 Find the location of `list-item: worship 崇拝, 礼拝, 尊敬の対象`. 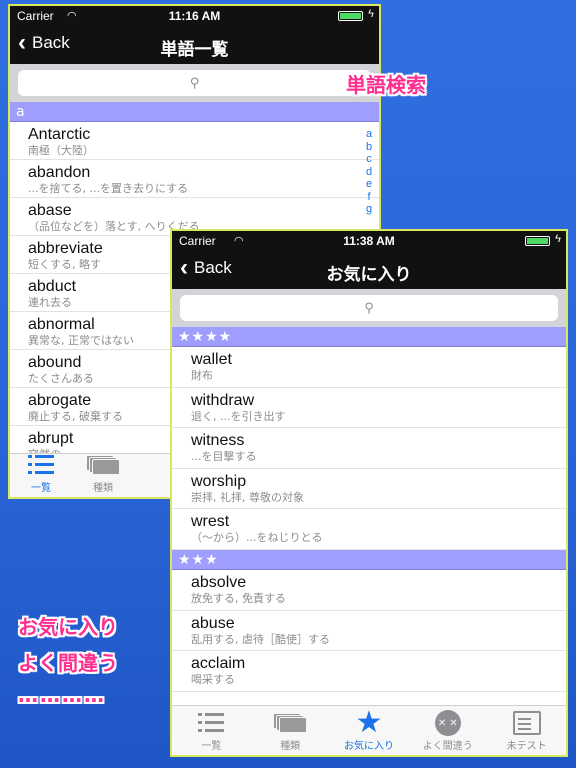

list-item: worship 崇拝, 礼拝, 尊敬の対象 is located at coordinates (369, 489).